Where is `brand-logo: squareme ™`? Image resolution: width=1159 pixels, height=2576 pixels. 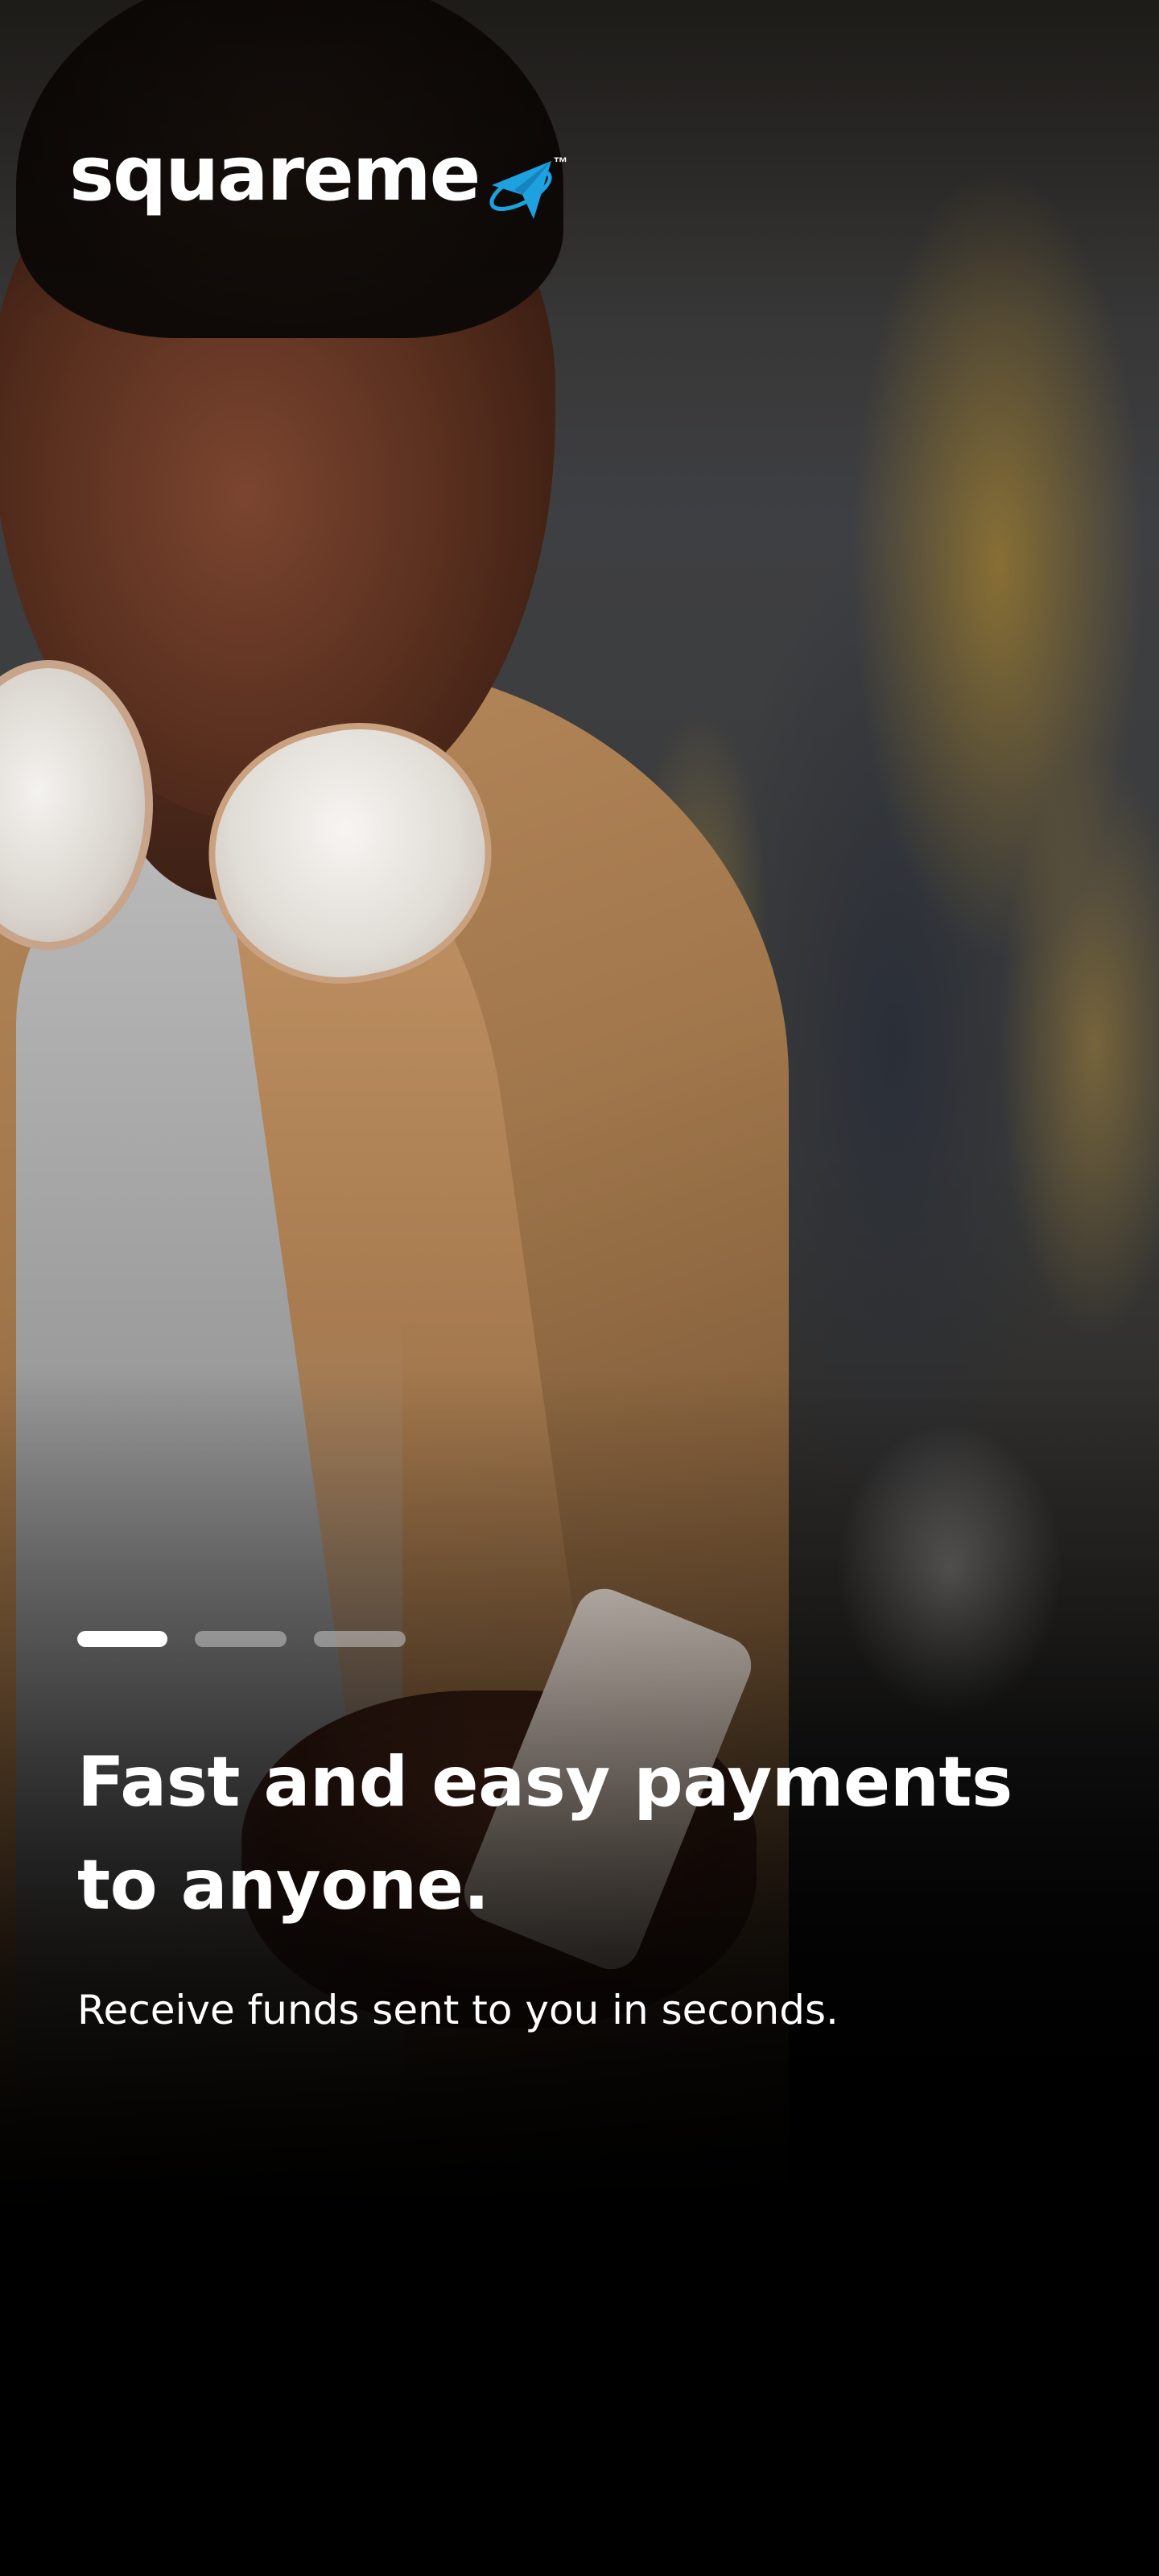 brand-logo: squareme ™ is located at coordinates (318, 181).